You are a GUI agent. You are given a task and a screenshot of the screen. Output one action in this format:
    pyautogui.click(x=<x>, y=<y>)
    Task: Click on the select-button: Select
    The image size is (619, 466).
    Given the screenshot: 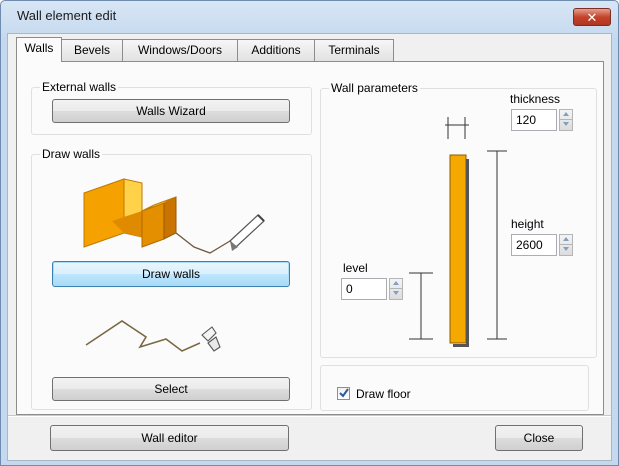 What is the action you would take?
    pyautogui.click(x=171, y=389)
    